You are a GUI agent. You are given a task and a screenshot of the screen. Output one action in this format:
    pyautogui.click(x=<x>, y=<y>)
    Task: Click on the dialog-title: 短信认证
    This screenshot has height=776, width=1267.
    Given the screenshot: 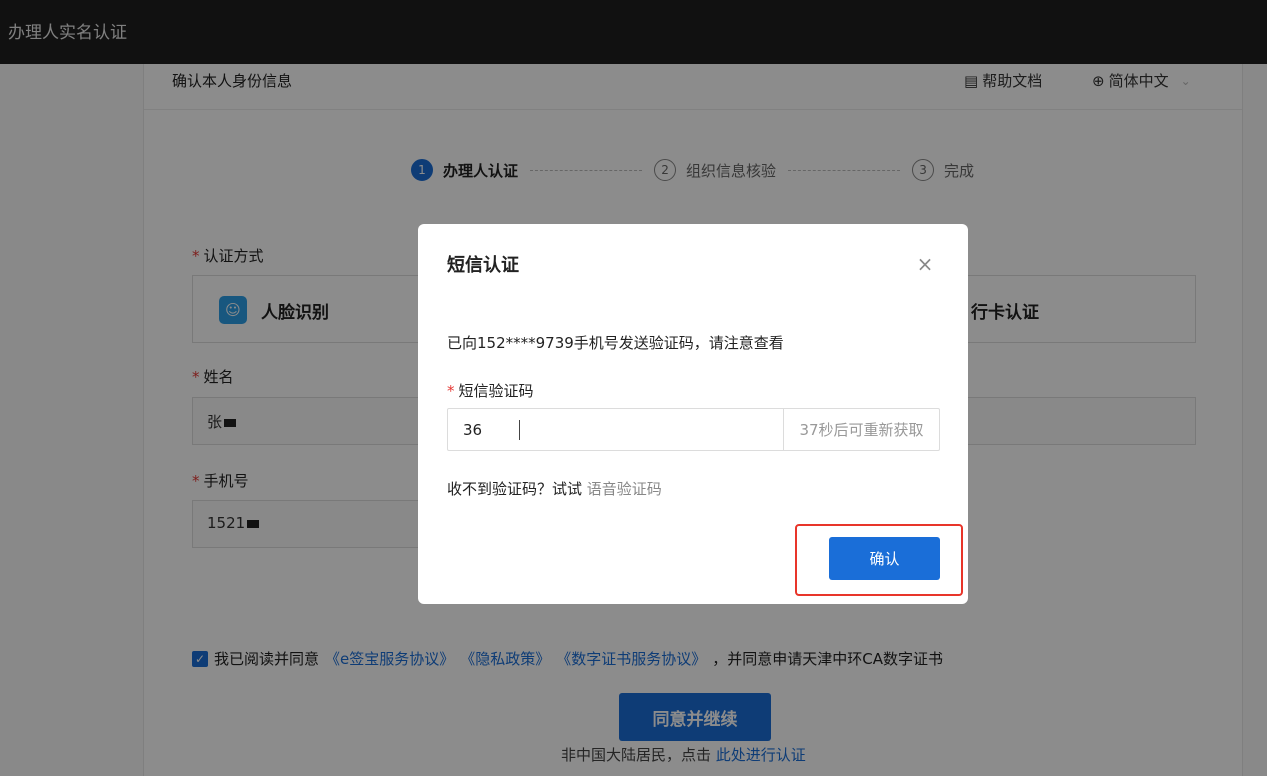 What is the action you would take?
    pyautogui.click(x=483, y=265)
    